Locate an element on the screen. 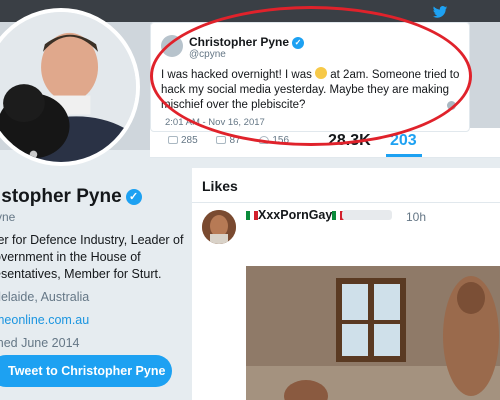  likes-heading: Likes is located at coordinates (220, 186).